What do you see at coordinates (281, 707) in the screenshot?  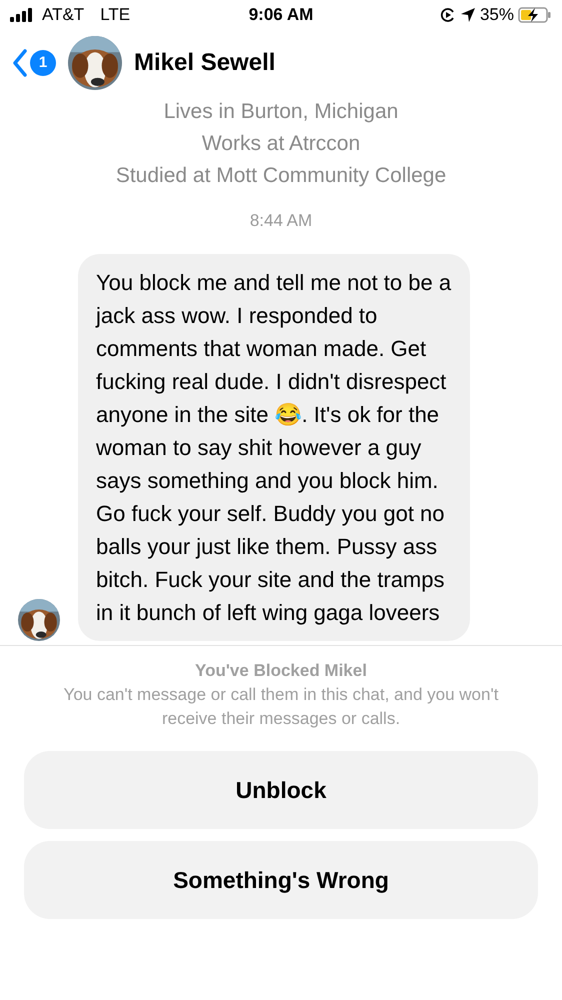 I see `blocked-description: You can't message or call them in this chat, and you won't receive their messages or calls.` at bounding box center [281, 707].